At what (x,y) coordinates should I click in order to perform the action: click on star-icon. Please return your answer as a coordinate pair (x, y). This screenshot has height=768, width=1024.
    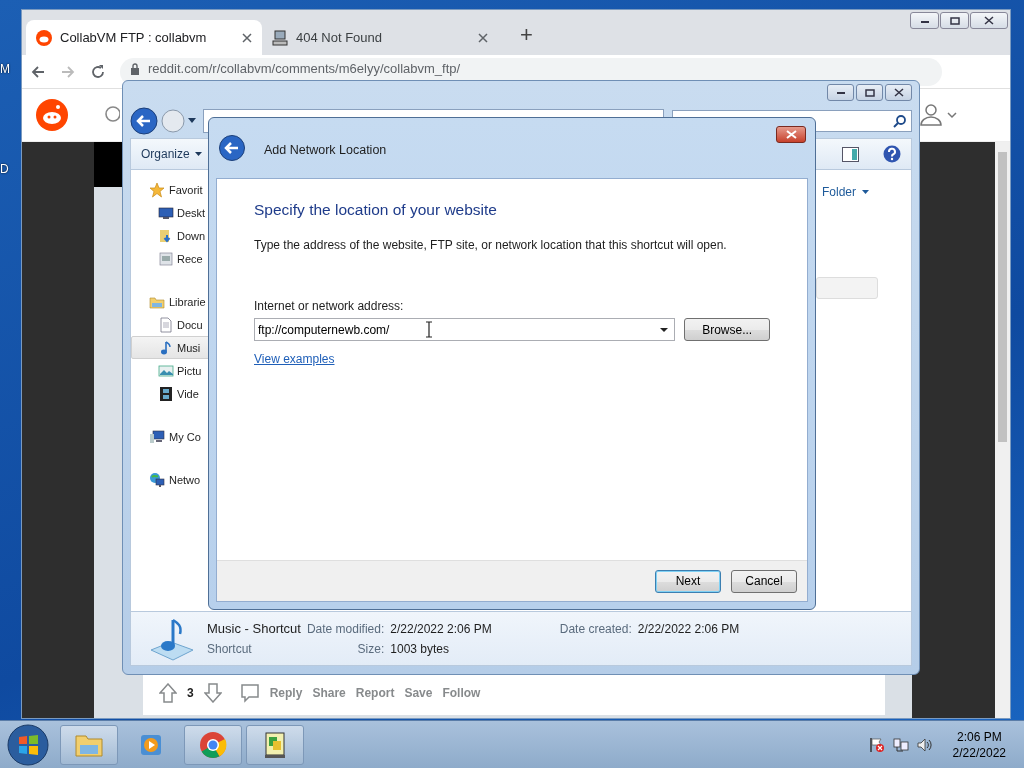
    Looking at the image, I should click on (157, 189).